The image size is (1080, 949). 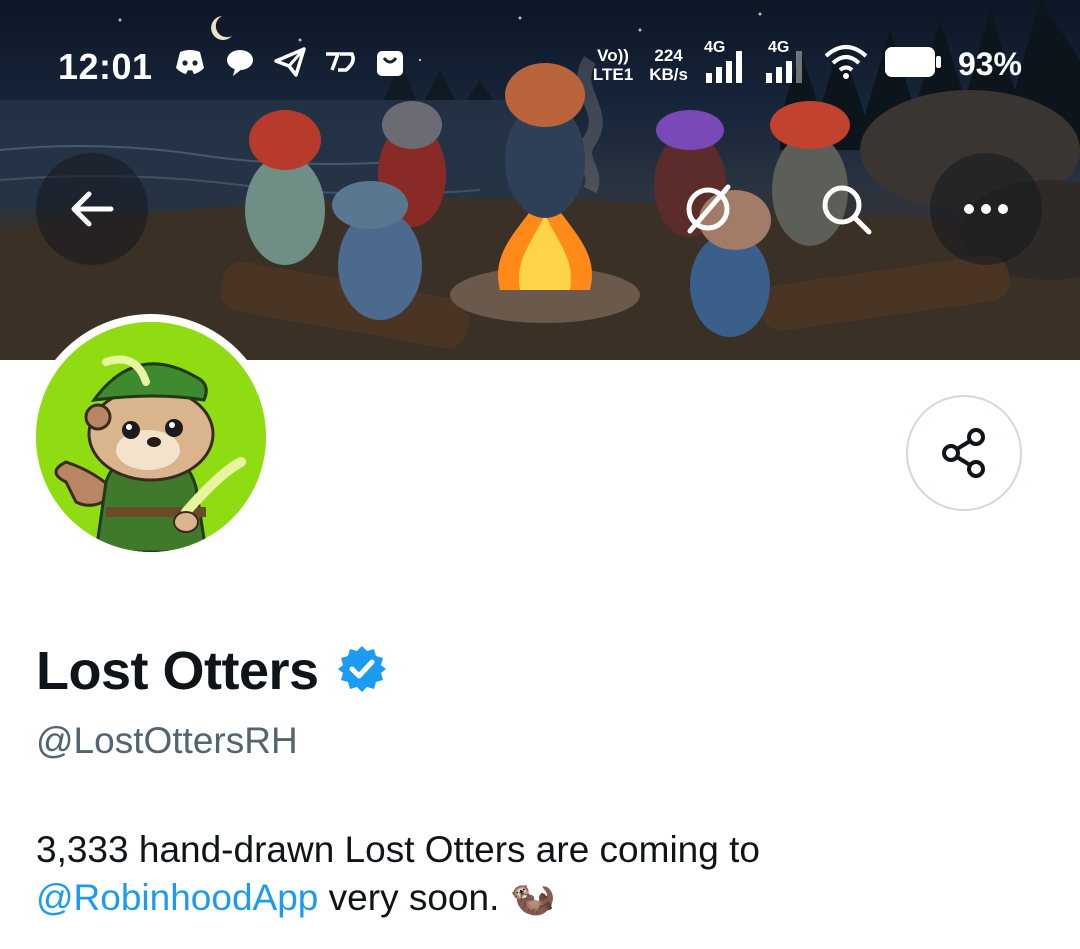 I want to click on back-button, so click(x=92, y=209).